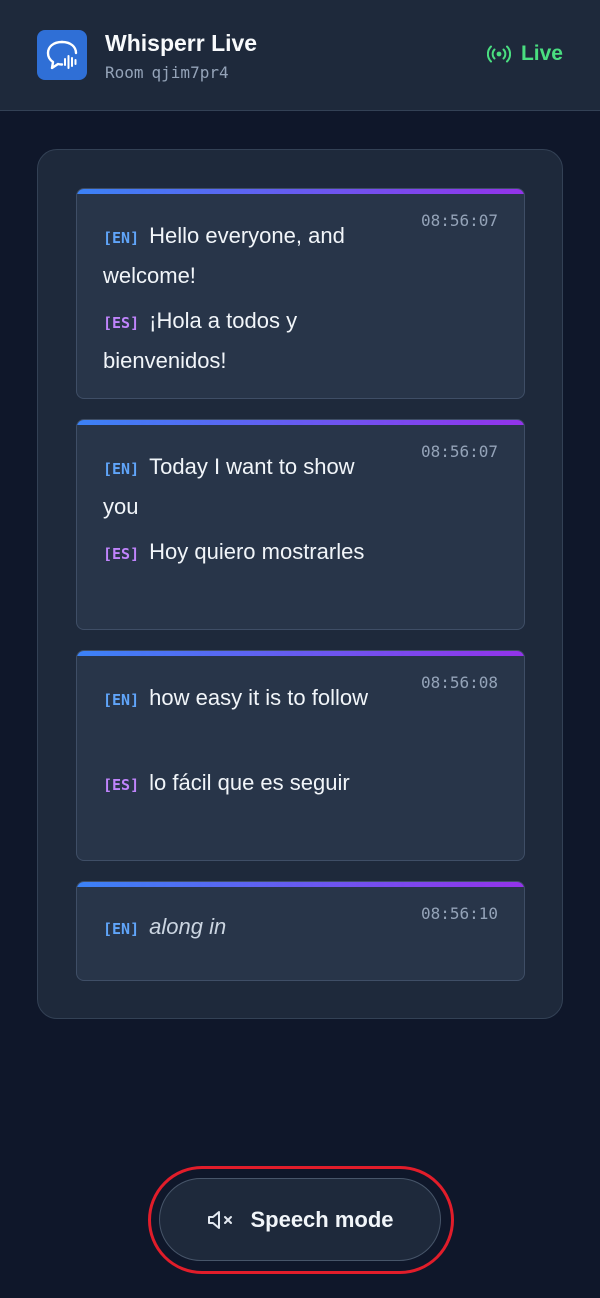 This screenshot has width=600, height=1298. What do you see at coordinates (322, 1219) in the screenshot?
I see `speech-mode-label: Speech mode` at bounding box center [322, 1219].